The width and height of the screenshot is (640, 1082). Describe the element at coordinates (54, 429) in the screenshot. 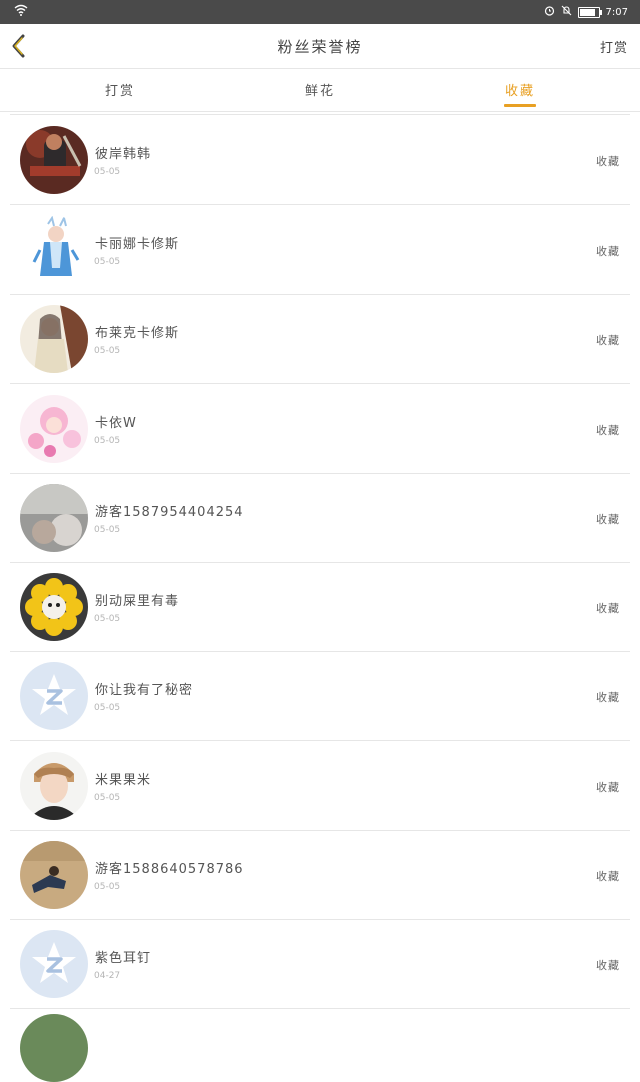

I see `pink-anime-avatar` at that location.